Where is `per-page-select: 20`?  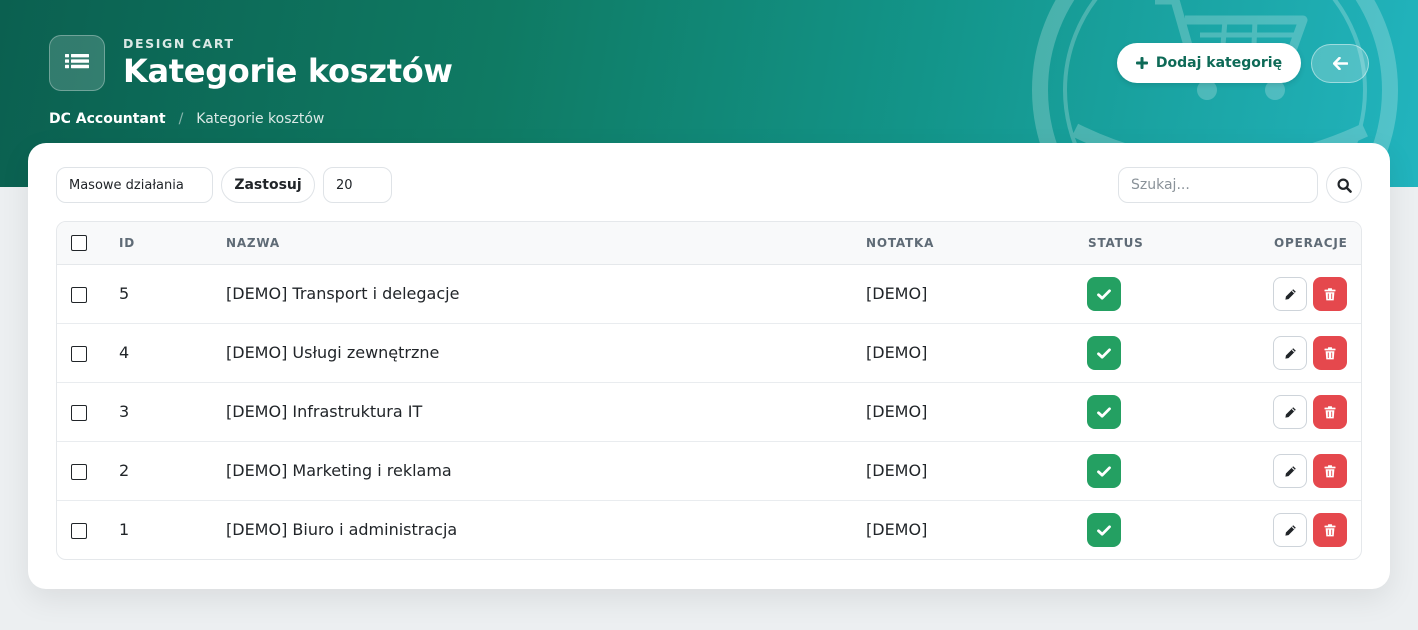
per-page-select: 20 is located at coordinates (357, 185).